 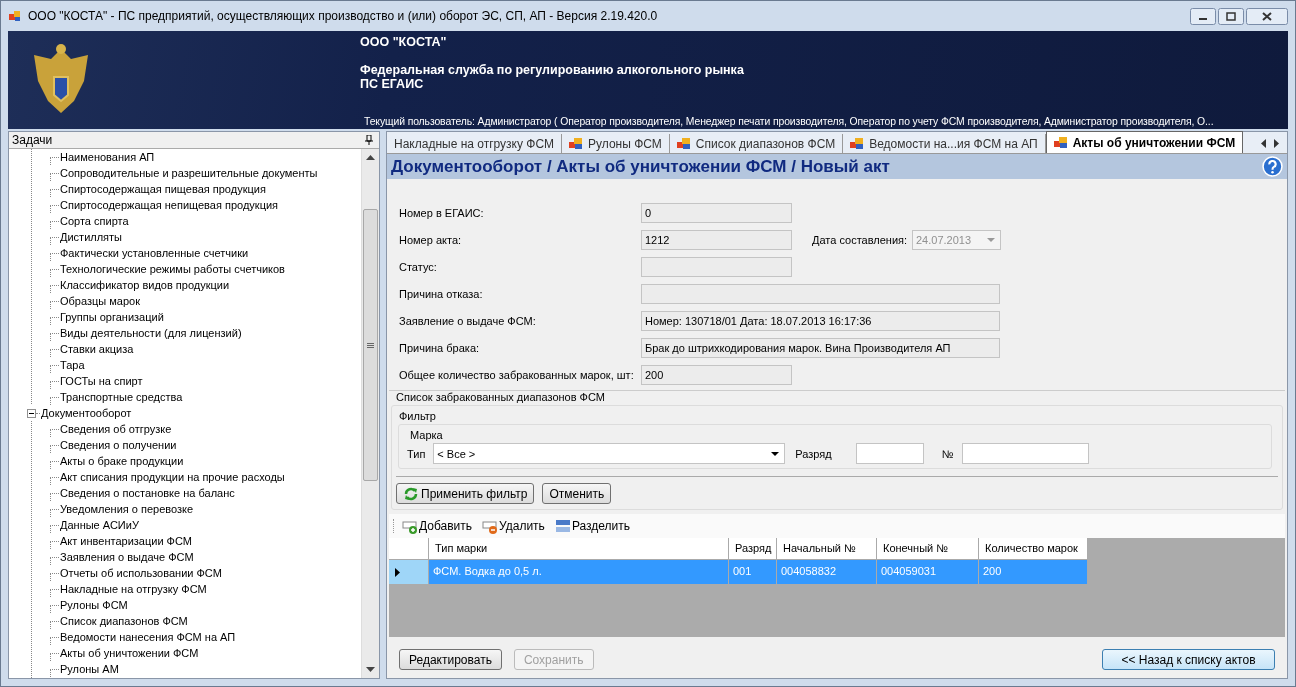 I want to click on remove-icon, so click(x=490, y=526).